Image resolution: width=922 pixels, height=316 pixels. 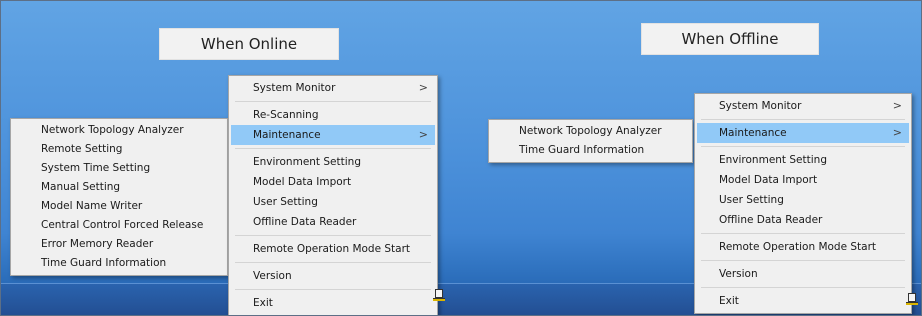 What do you see at coordinates (119, 168) in the screenshot?
I see `menu-item-system-time-setting: System Time Setting` at bounding box center [119, 168].